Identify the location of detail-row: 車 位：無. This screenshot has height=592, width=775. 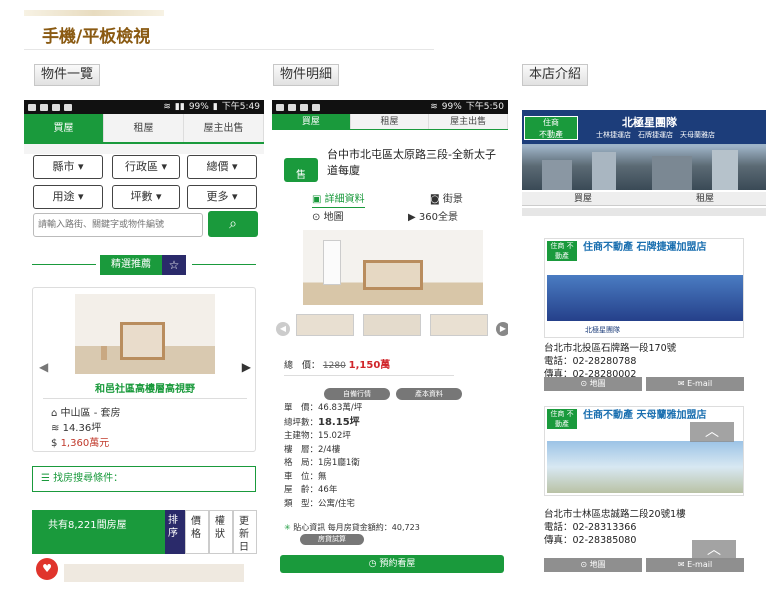
(384, 478).